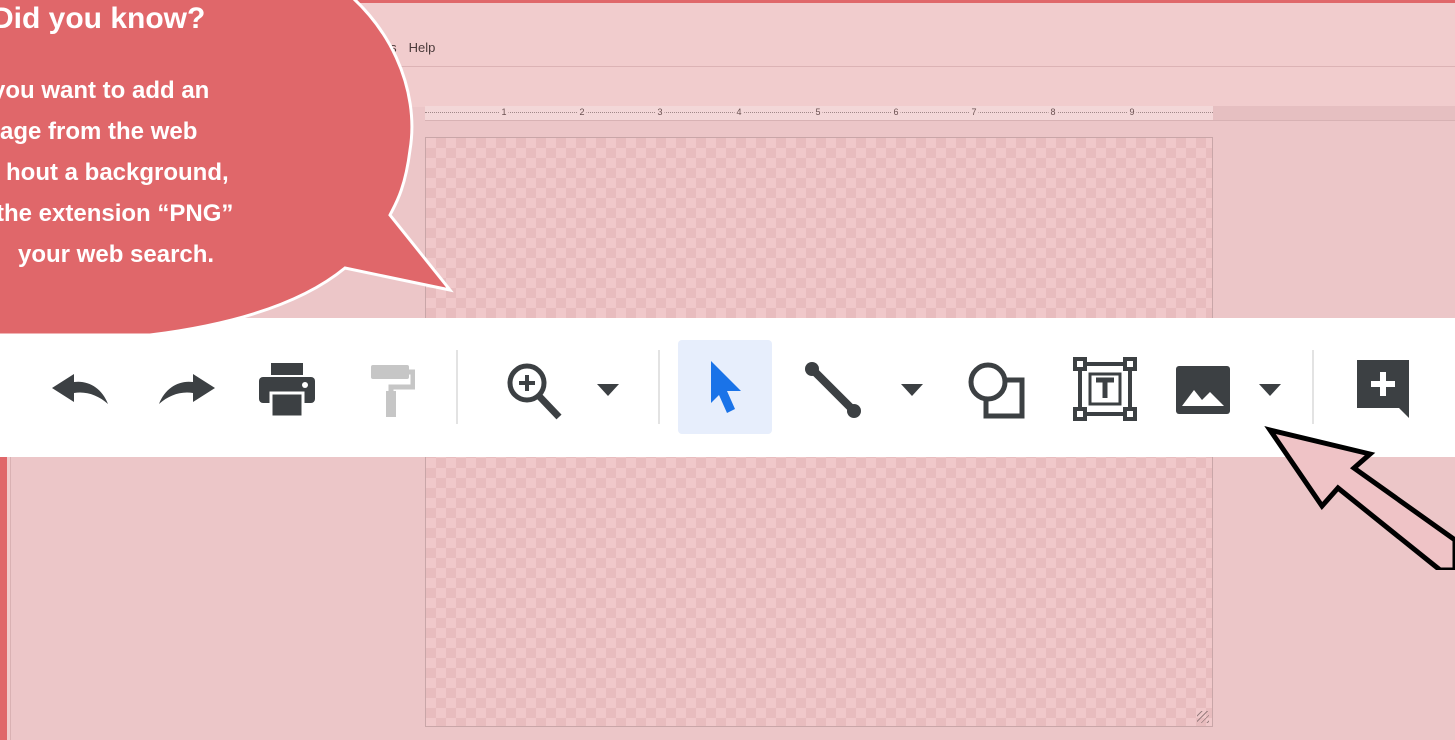 This screenshot has height=740, width=1455. I want to click on image-button, so click(1203, 390).